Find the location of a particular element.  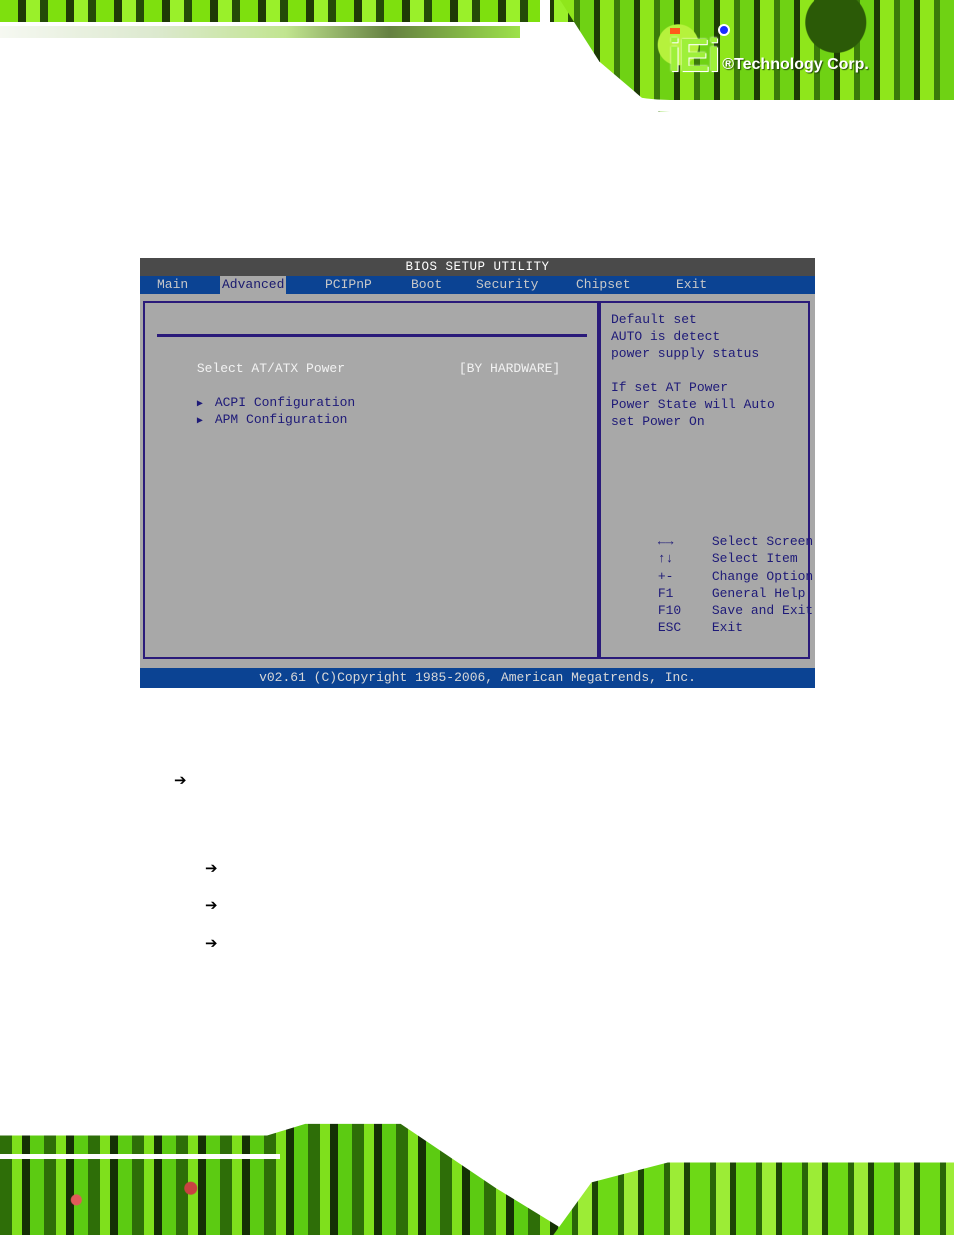

tab-boot: Boot is located at coordinates (426, 285).